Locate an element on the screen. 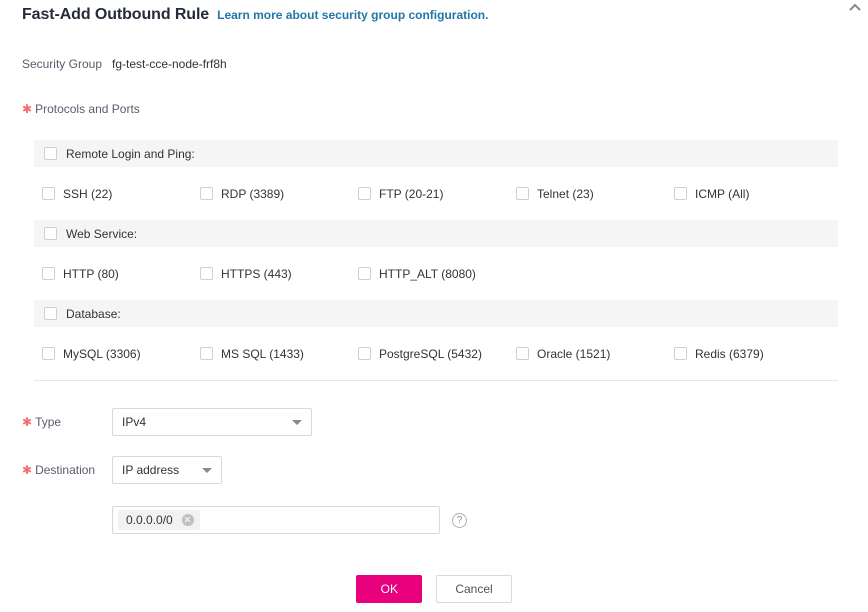  ip-address-chip-text: 0.0.0.0/0 is located at coordinates (149, 520).